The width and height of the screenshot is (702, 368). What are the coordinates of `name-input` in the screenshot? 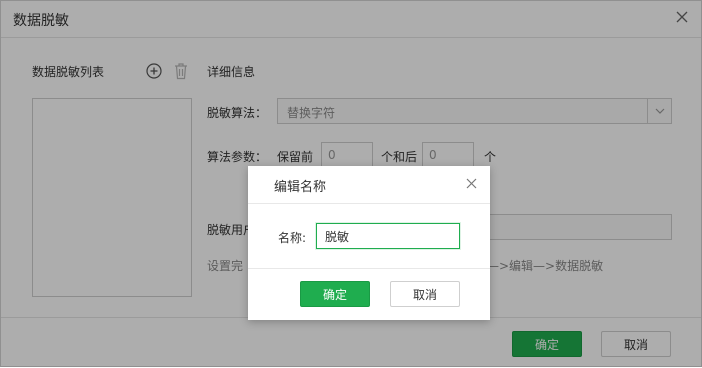 It's located at (388, 236).